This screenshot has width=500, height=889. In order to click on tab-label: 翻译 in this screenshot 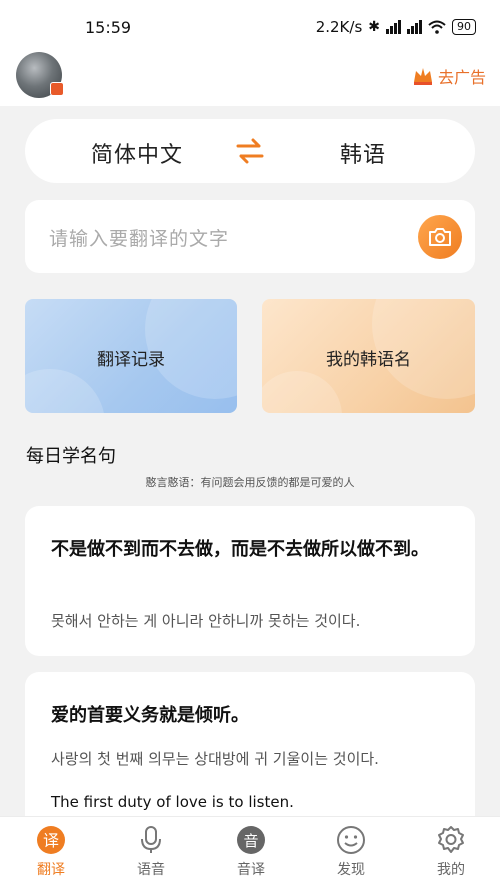, I will do `click(51, 870)`.